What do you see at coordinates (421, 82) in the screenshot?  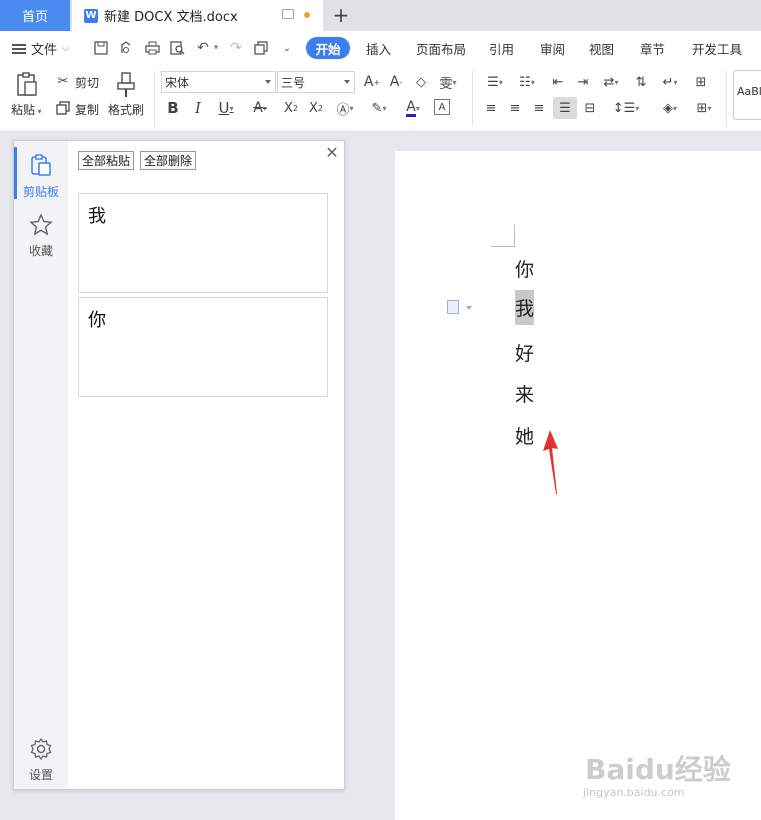 I see `clear-format-icon: ◇` at bounding box center [421, 82].